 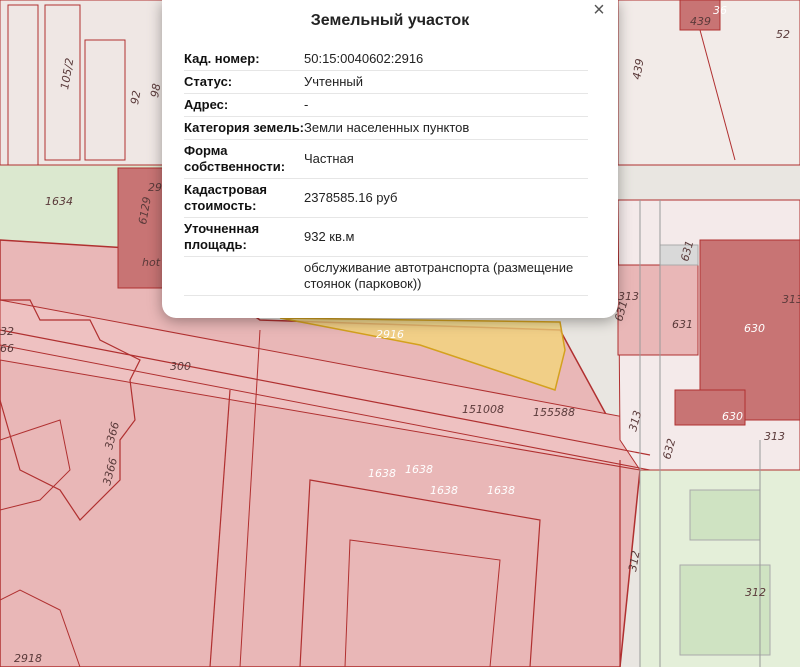 I want to click on parcel-label: 631, so click(x=682, y=324).